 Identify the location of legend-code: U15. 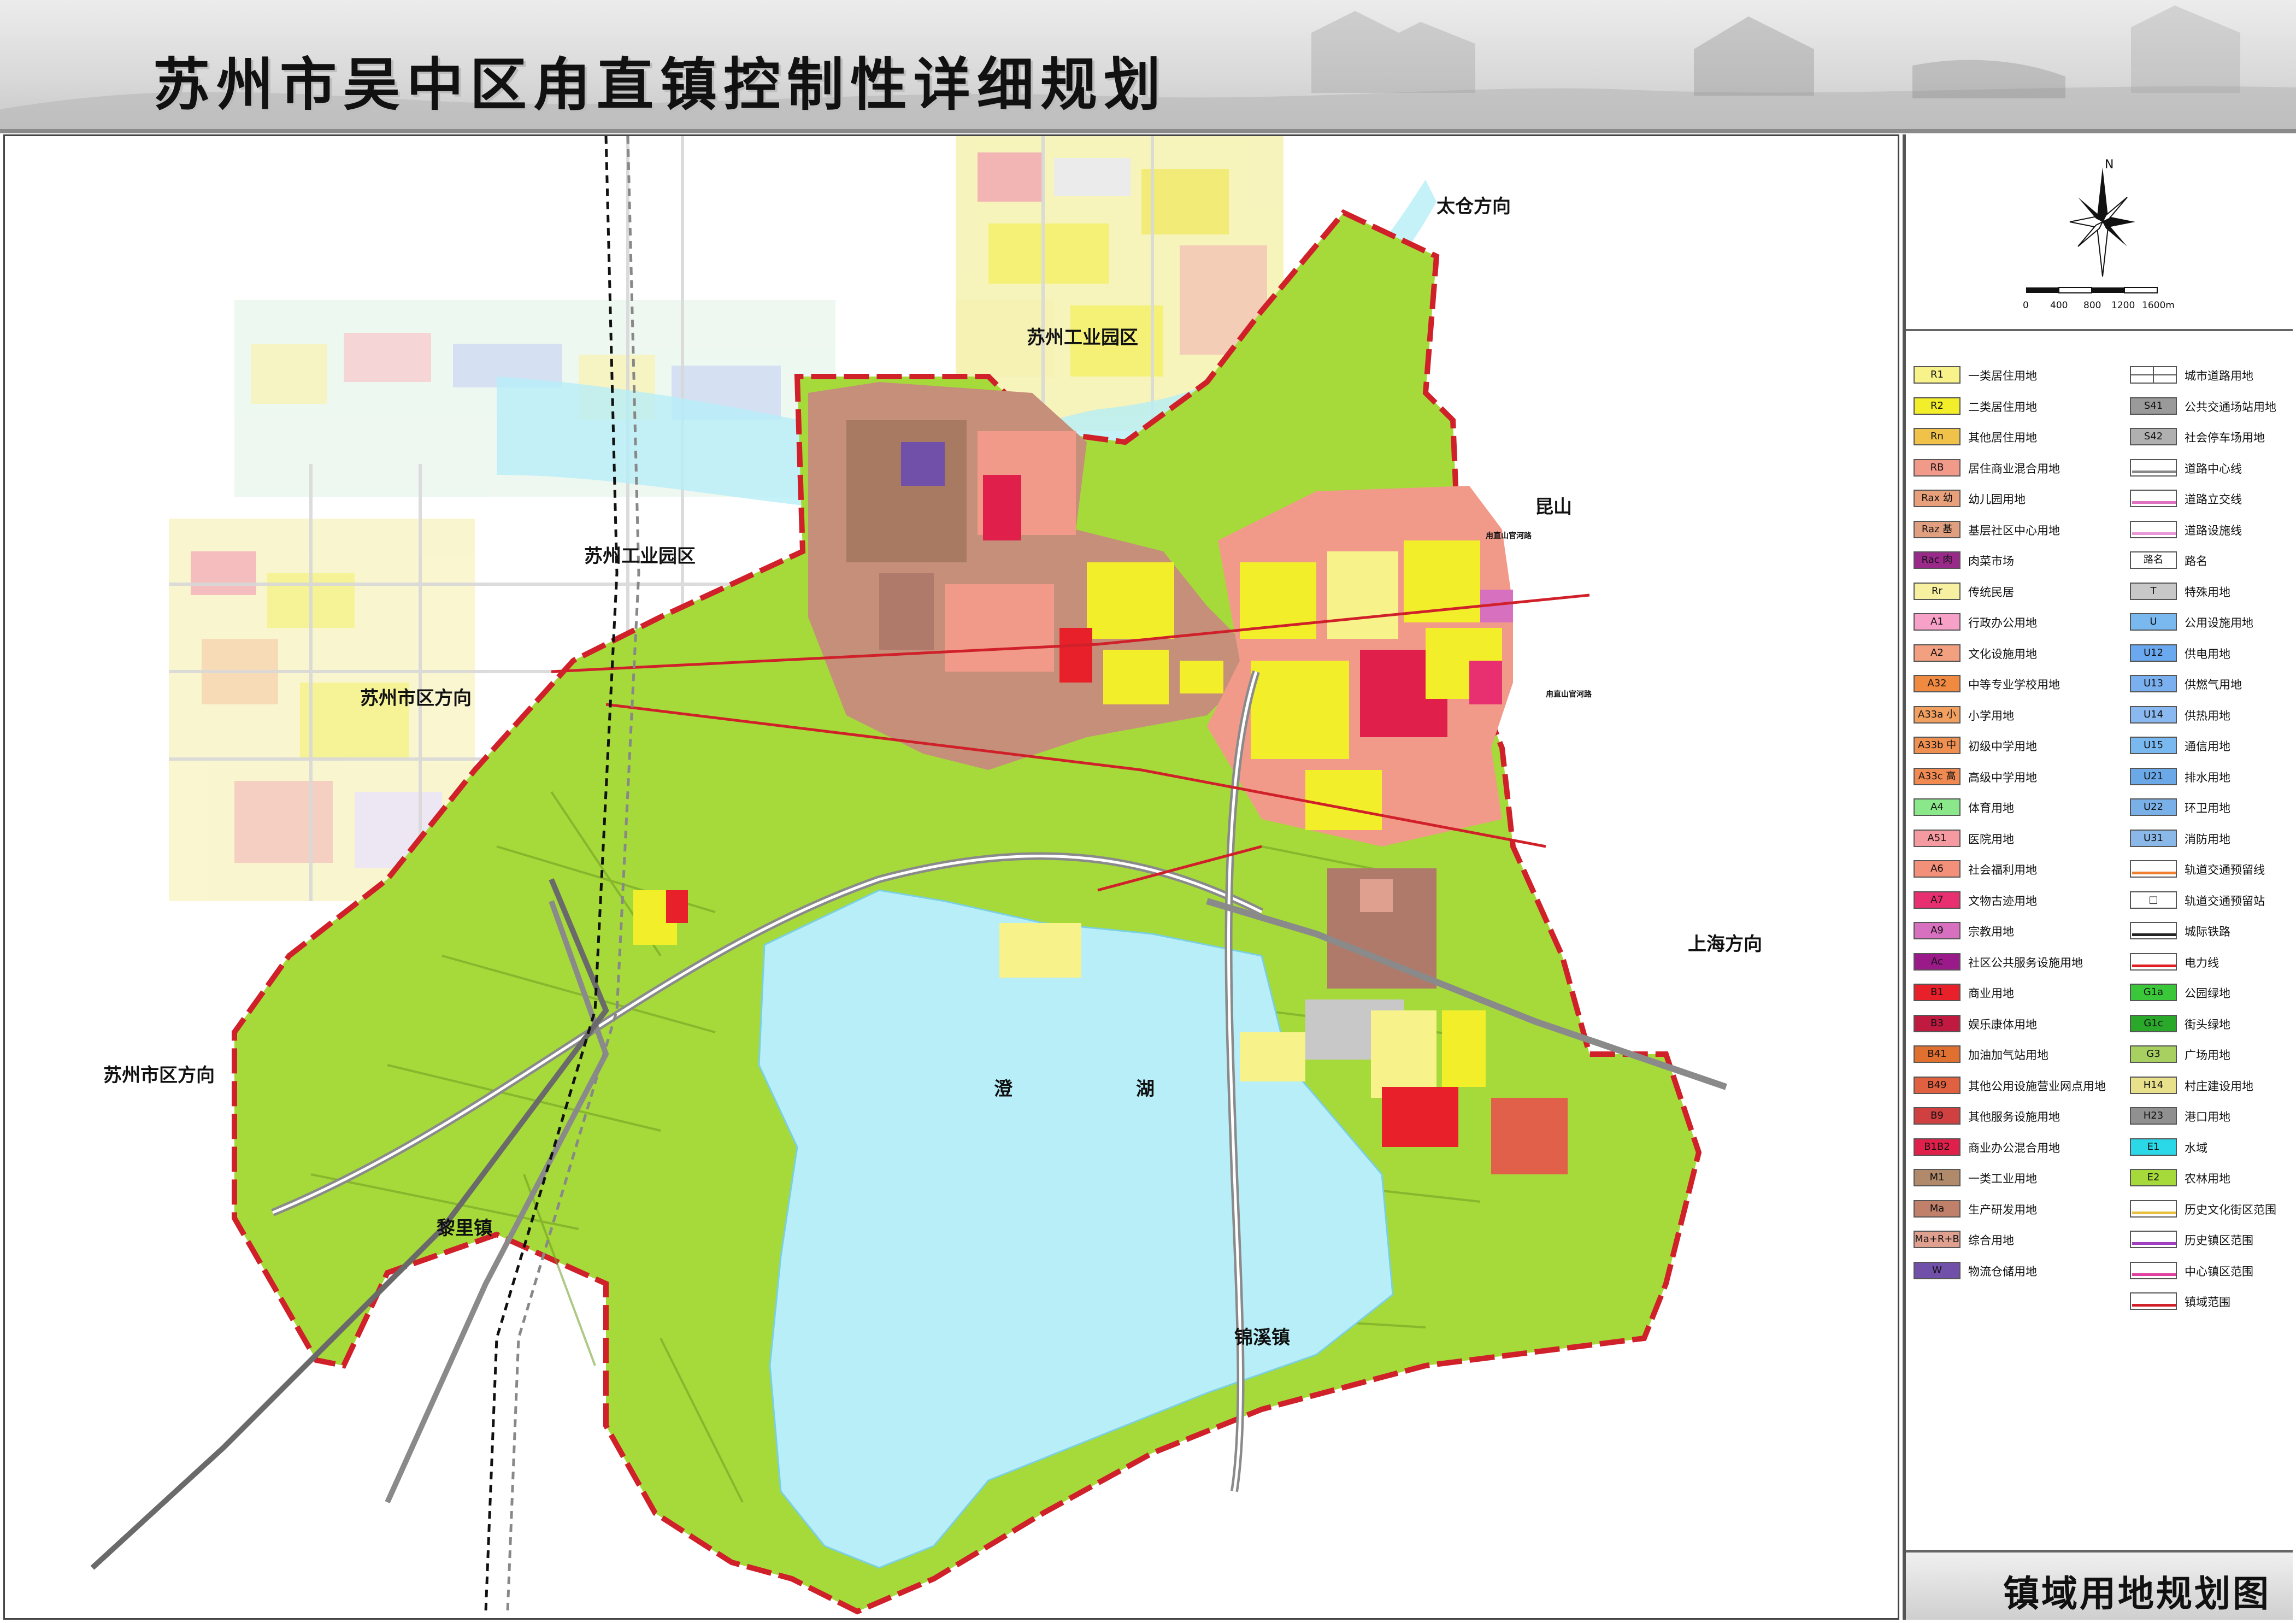
(2153, 745).